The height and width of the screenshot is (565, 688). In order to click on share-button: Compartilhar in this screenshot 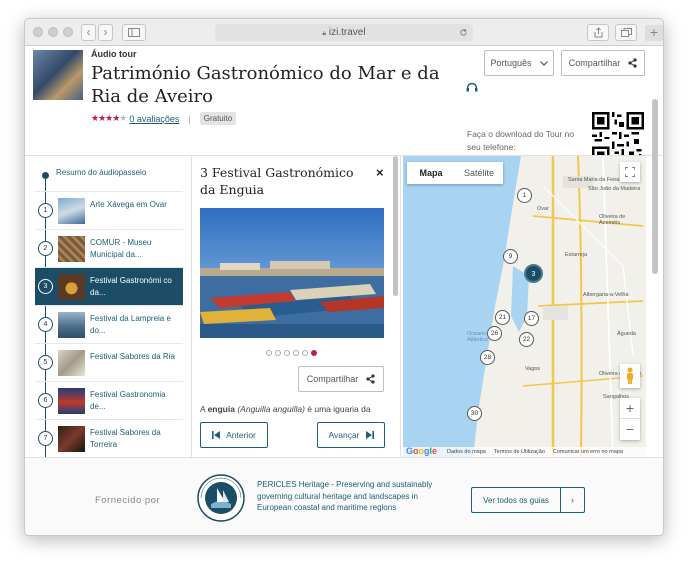, I will do `click(603, 63)`.